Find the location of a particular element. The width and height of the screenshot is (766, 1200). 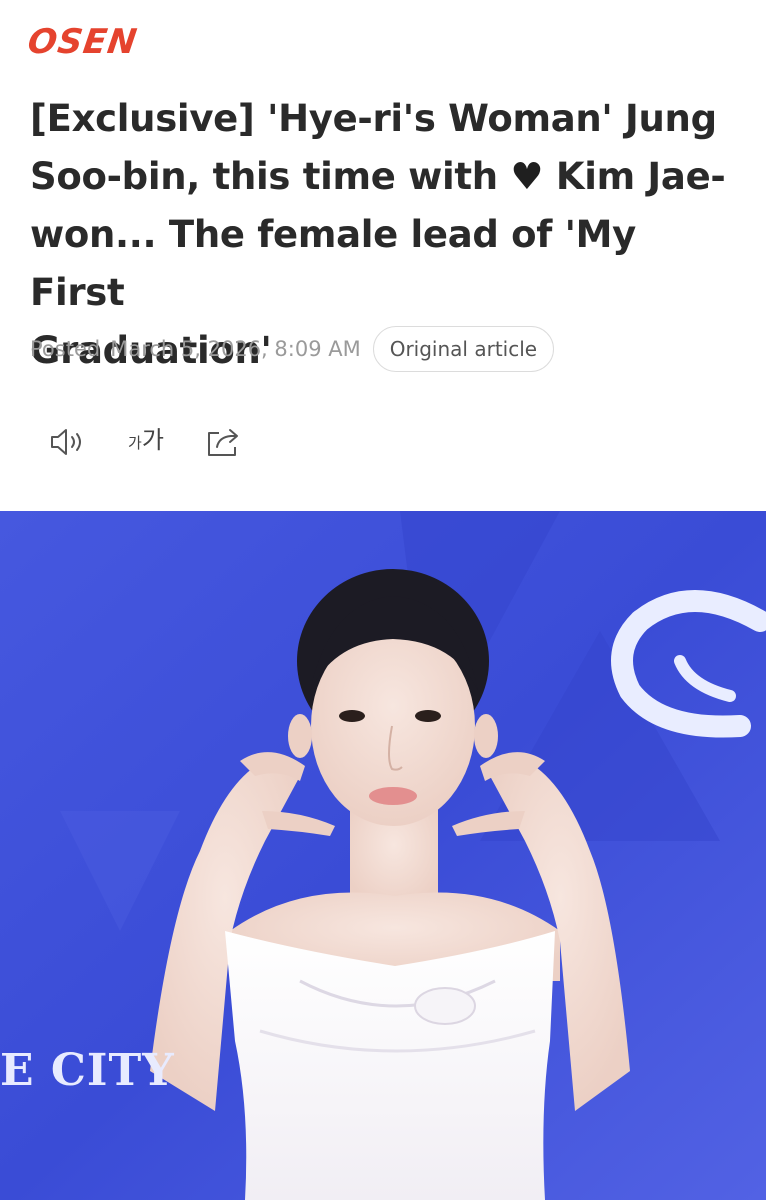

heart-icon: ♥ is located at coordinates (527, 176).